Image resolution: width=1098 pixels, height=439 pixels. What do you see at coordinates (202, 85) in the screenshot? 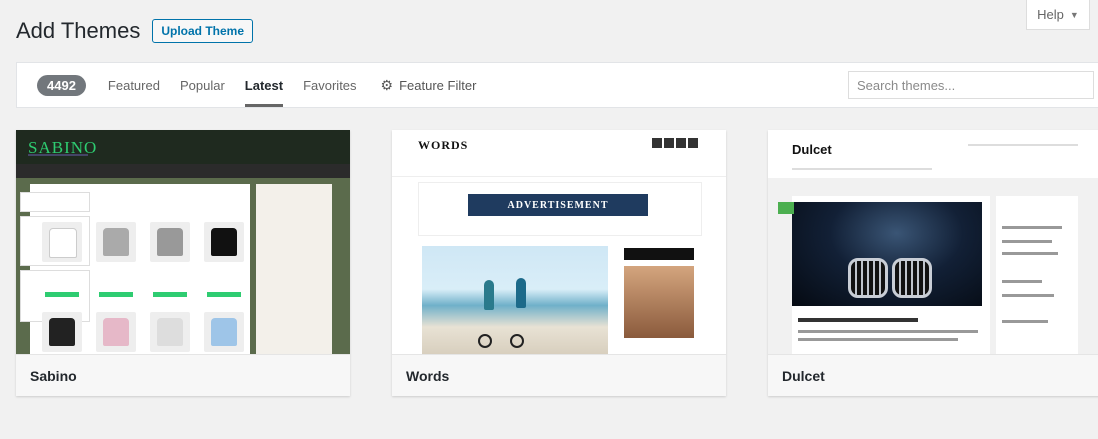
I see `filter-link-popular: Popular` at bounding box center [202, 85].